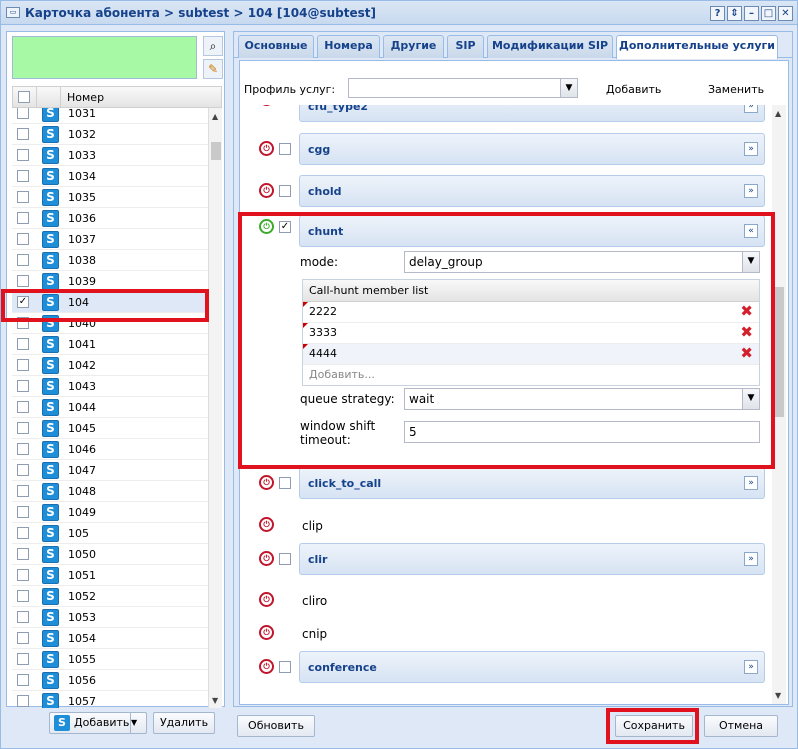  Describe the element at coordinates (751, 13) in the screenshot. I see `minimize-icon: –` at that location.